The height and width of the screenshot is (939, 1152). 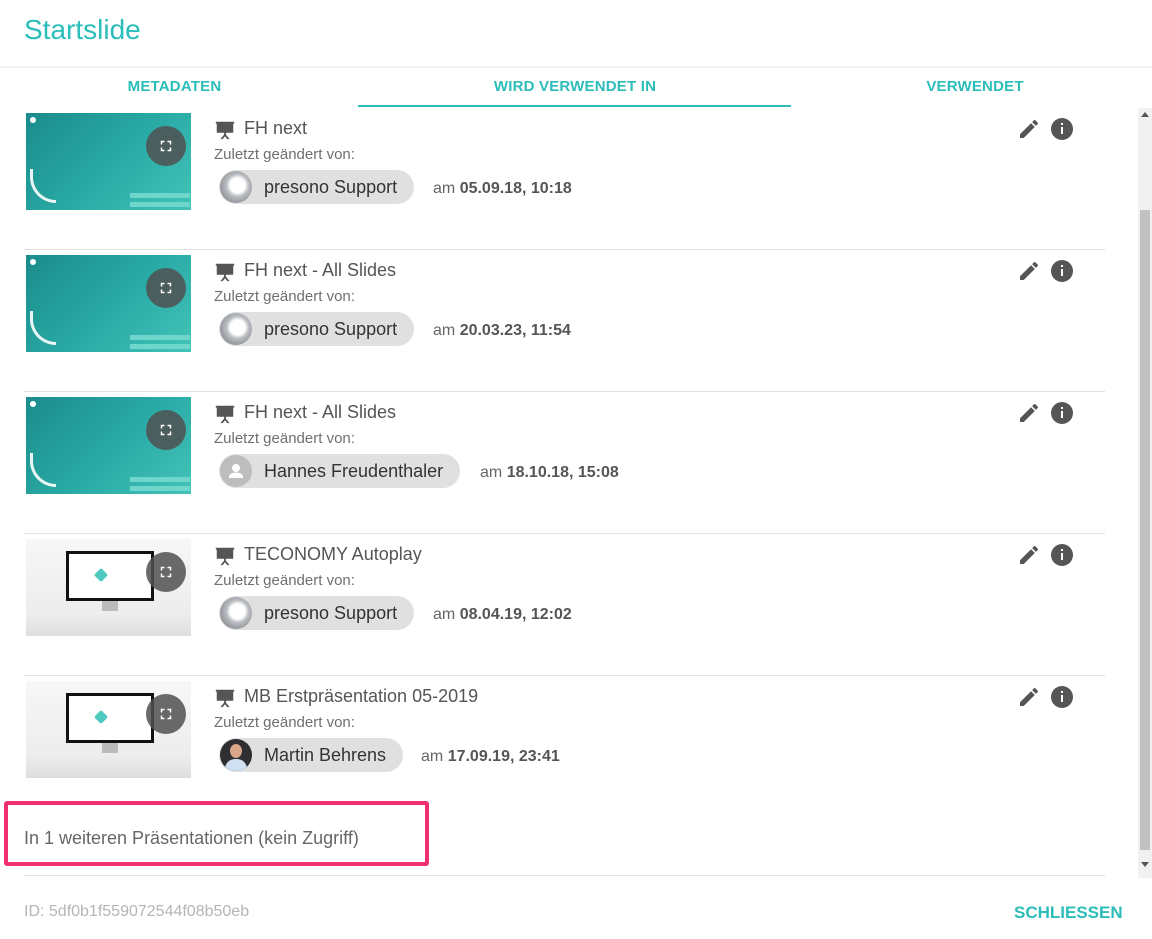 I want to click on date-value: 05.09.18, 10:18, so click(x=515, y=188).